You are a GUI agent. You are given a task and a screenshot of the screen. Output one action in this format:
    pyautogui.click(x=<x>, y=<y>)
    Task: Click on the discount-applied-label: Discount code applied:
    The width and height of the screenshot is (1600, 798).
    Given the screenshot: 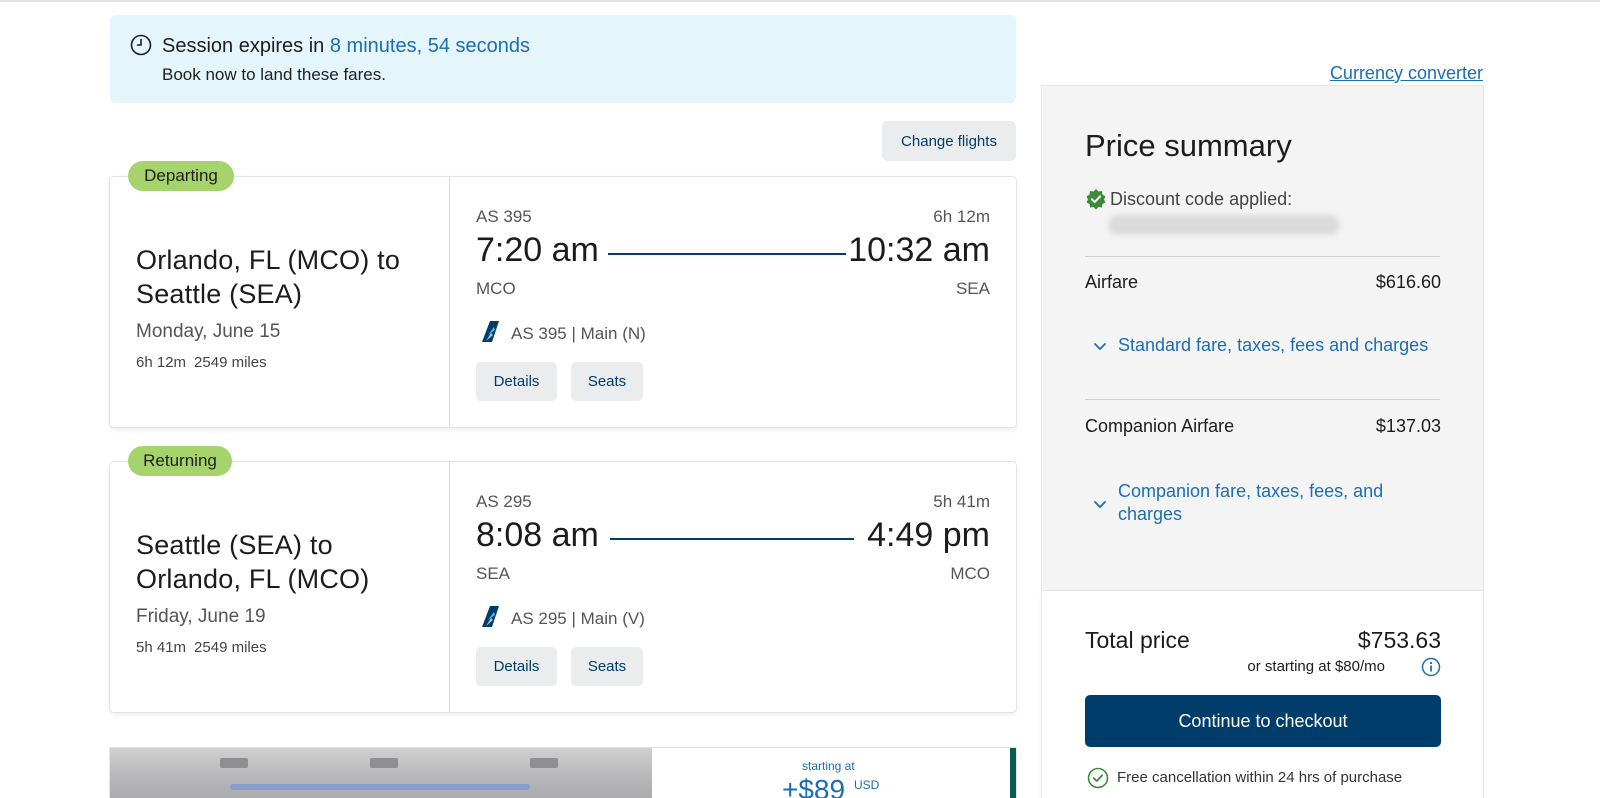 What is the action you would take?
    pyautogui.click(x=1201, y=199)
    